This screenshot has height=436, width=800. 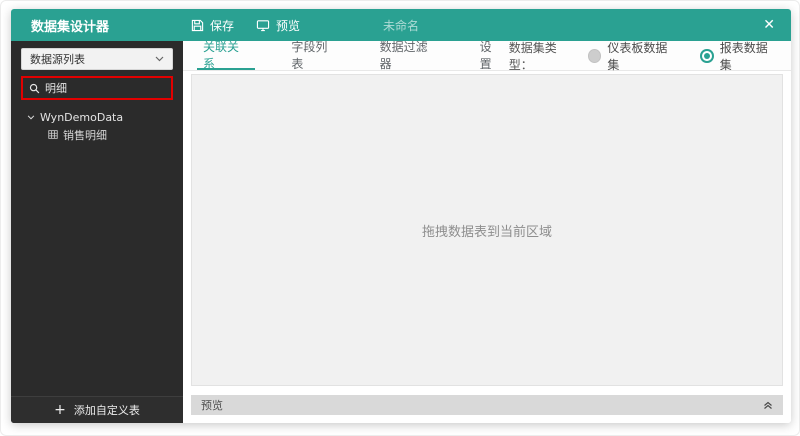 I want to click on search-input, so click(x=105, y=88).